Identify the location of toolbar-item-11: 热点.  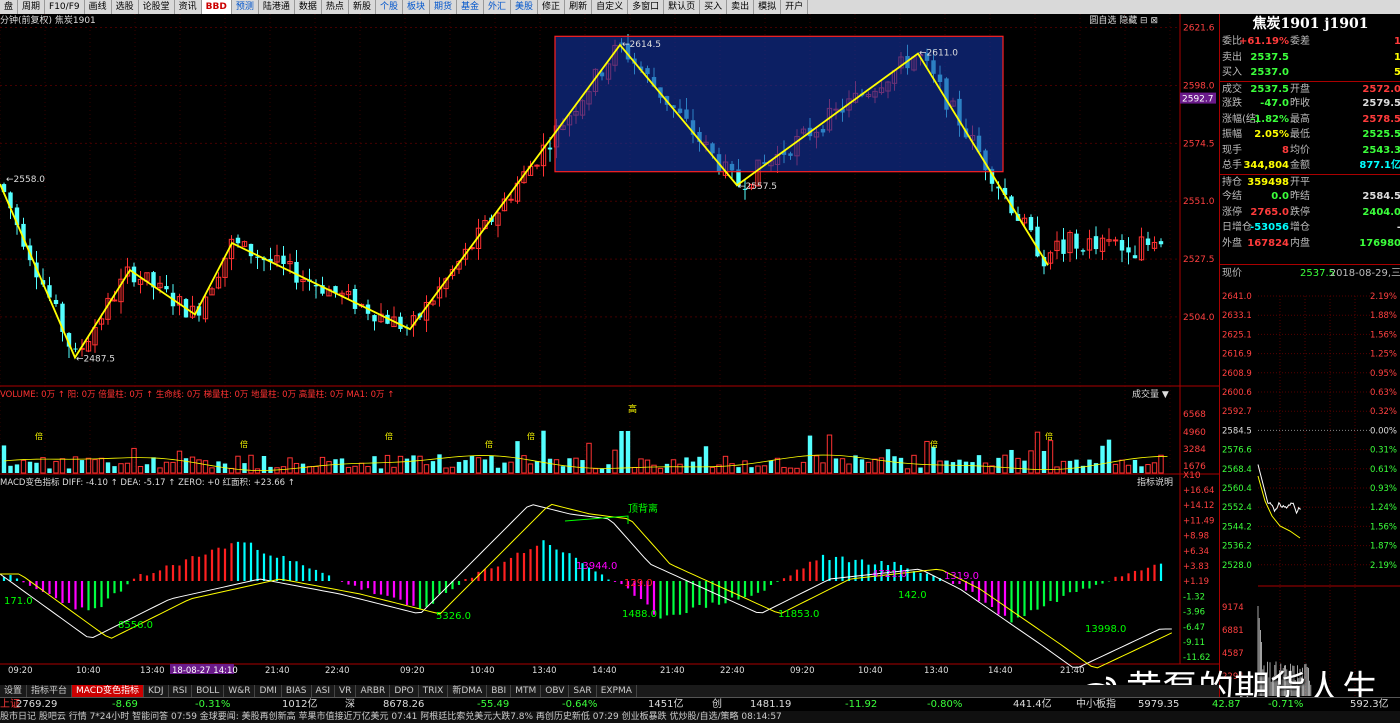
(335, 7).